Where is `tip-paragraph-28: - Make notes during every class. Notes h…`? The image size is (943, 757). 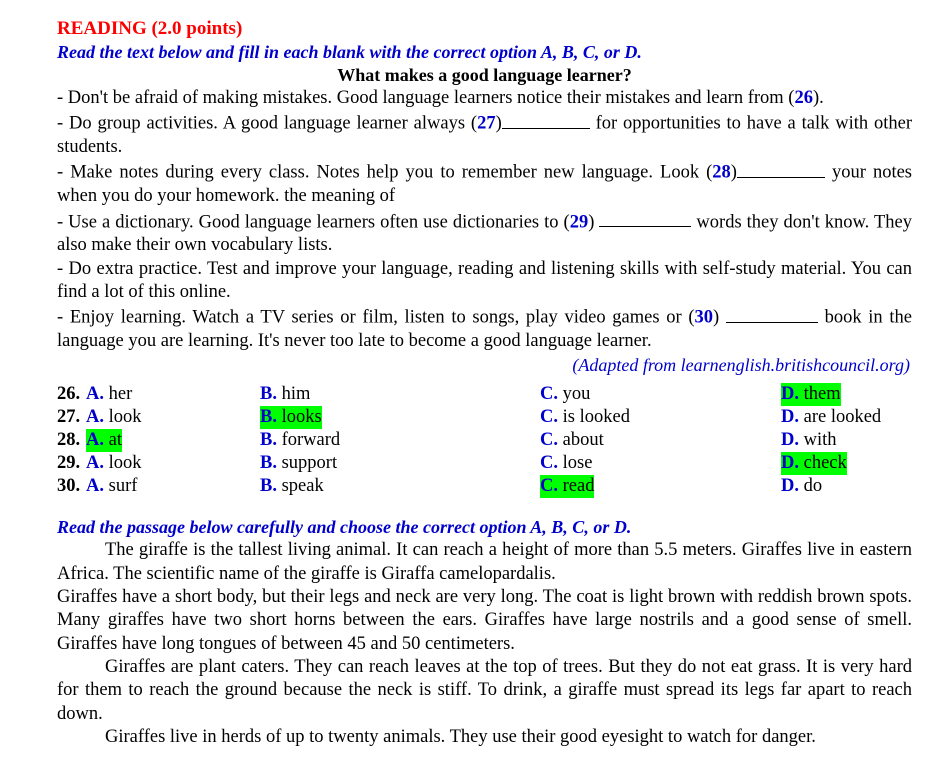
tip-paragraph-28: - Make notes during every class. Notes h… is located at coordinates (484, 183).